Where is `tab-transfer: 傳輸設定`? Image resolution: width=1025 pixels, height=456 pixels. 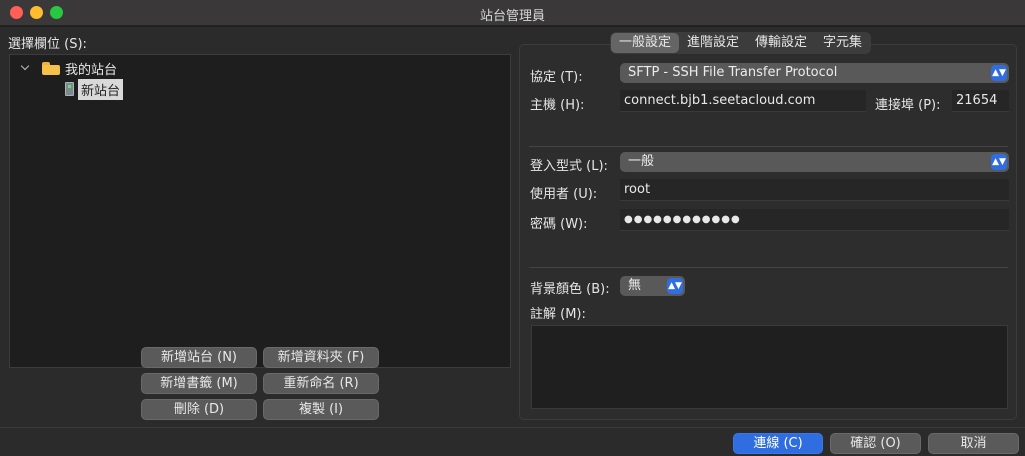
tab-transfer: 傳輸設定 is located at coordinates (781, 43).